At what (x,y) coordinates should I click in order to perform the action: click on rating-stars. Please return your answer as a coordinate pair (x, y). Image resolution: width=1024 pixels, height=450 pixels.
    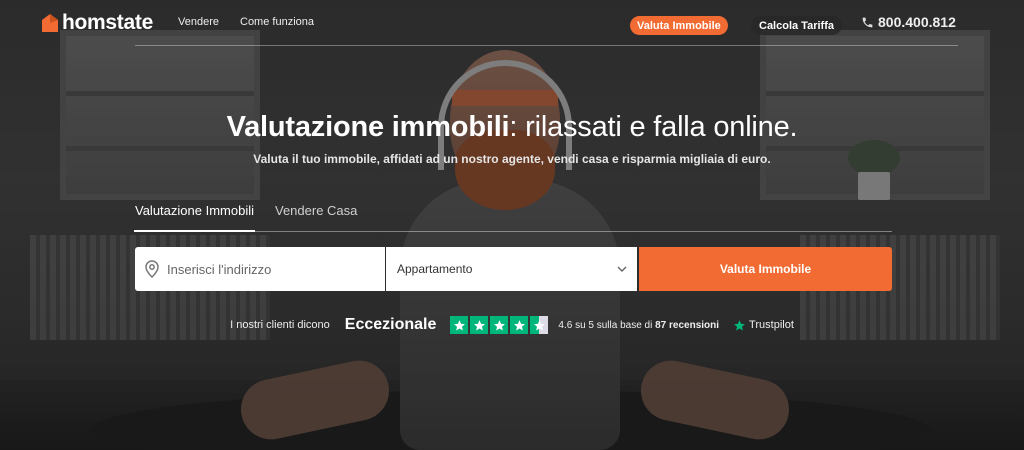
    Looking at the image, I should click on (499, 325).